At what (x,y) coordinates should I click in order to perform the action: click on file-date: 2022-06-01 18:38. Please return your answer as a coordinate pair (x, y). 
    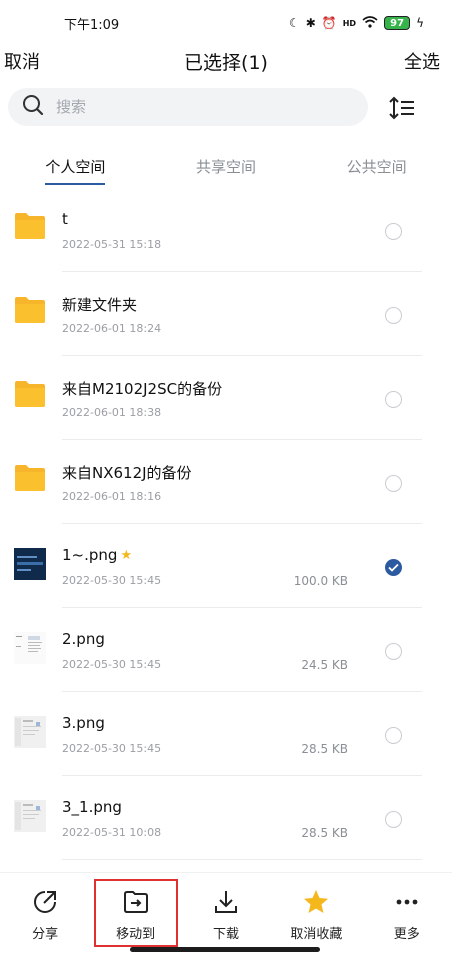
    Looking at the image, I should click on (112, 412).